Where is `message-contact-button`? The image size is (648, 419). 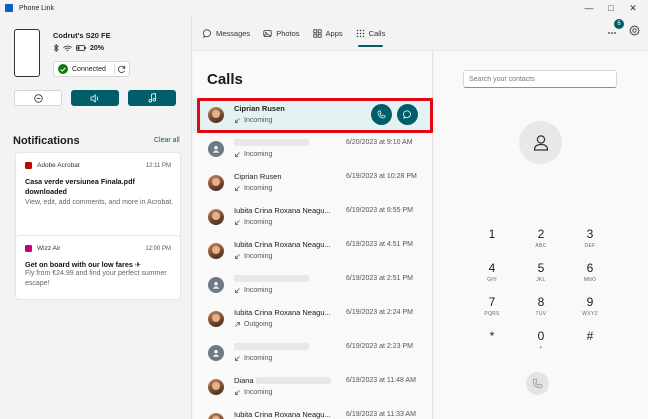 message-contact-button is located at coordinates (407, 114).